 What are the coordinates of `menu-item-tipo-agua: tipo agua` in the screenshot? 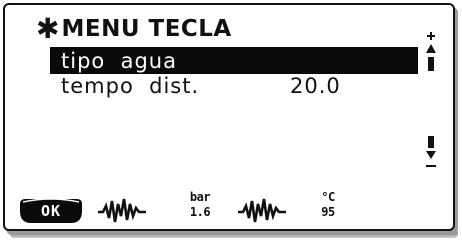 It's located at (234, 60).